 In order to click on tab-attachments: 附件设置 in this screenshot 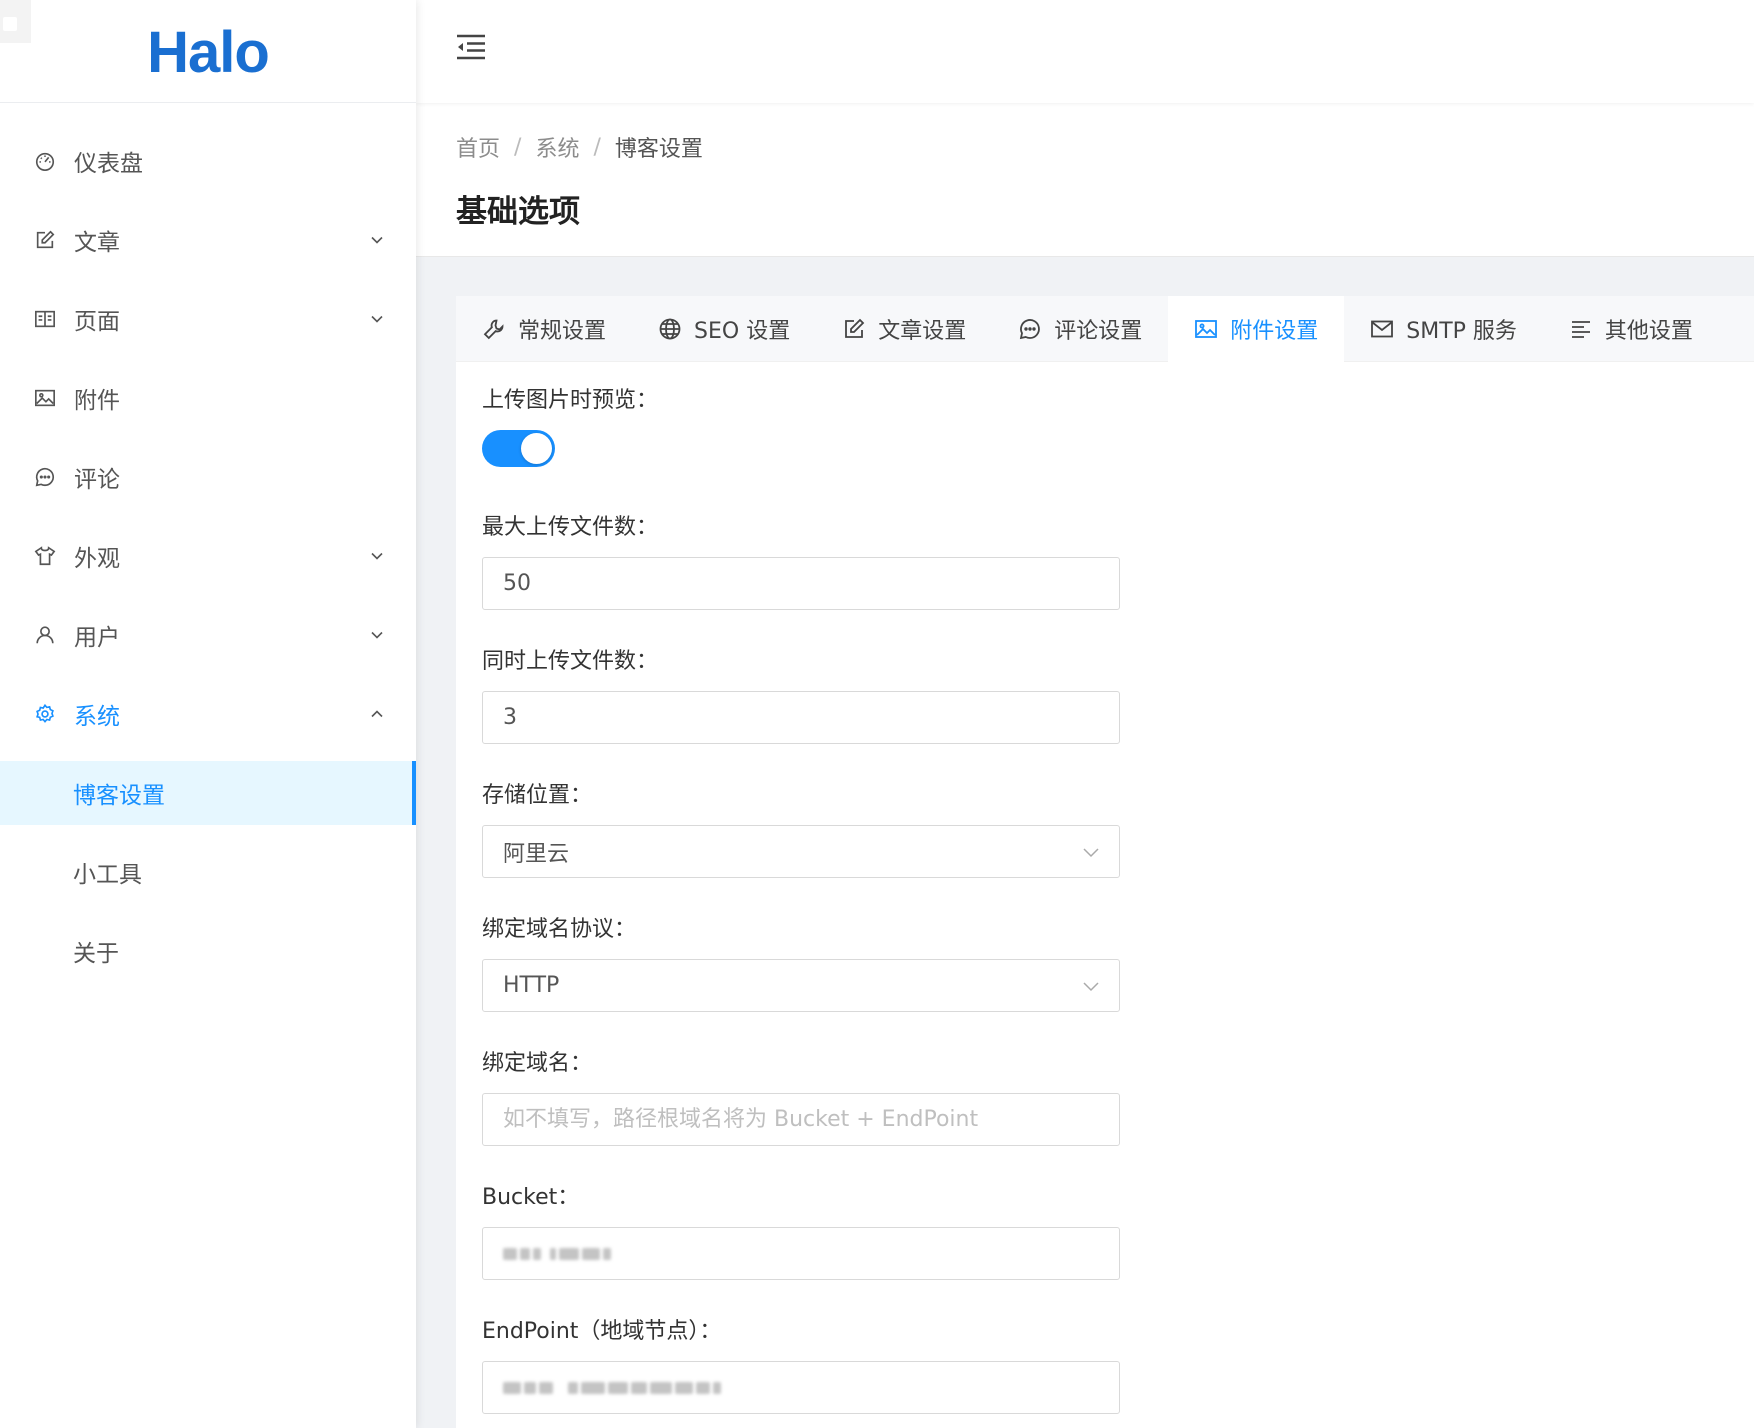, I will do `click(1256, 329)`.